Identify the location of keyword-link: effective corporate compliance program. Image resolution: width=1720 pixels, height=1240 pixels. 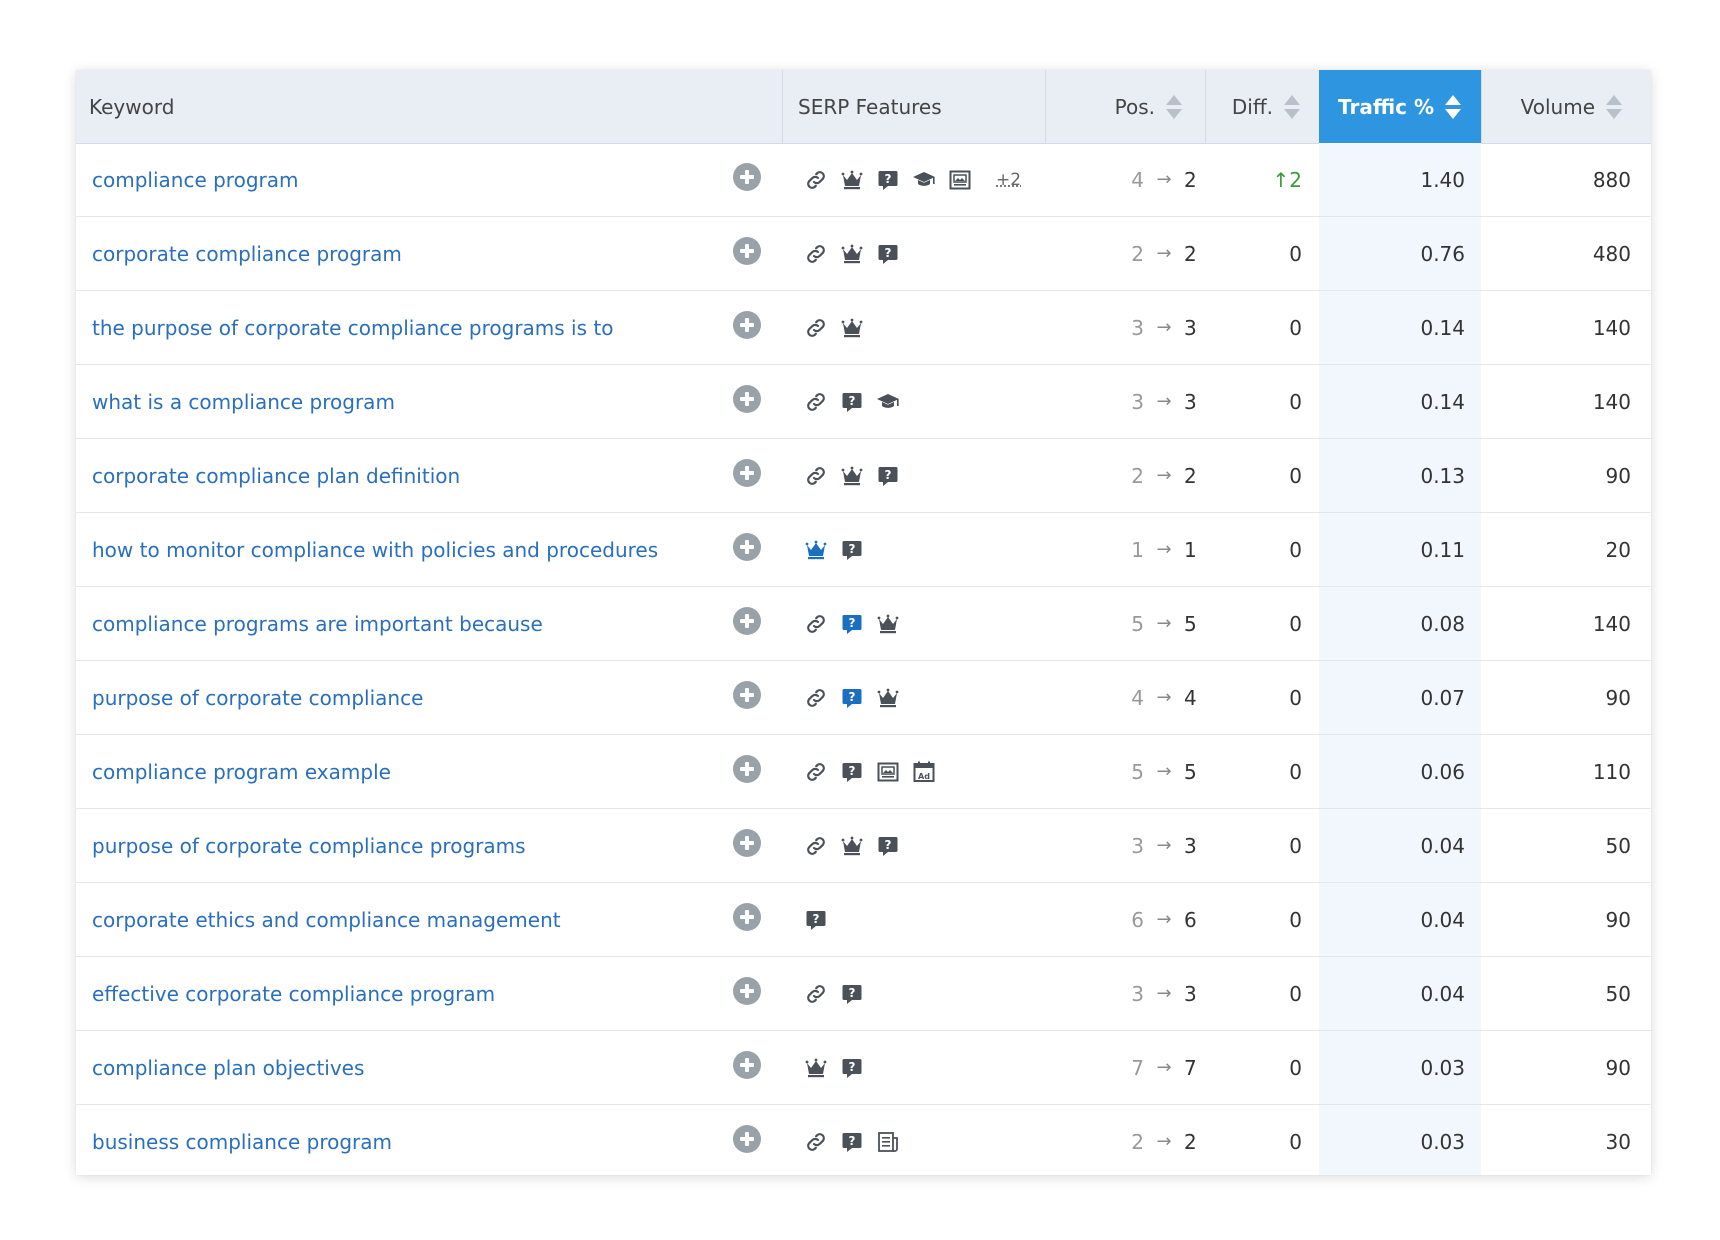
(412, 993).